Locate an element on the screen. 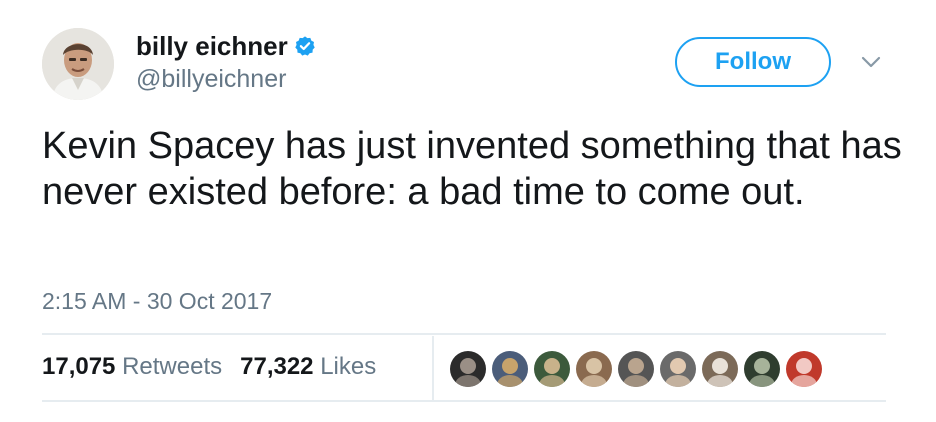 The image size is (936, 422). retweets-stat: 17,075 Retweets is located at coordinates (132, 367).